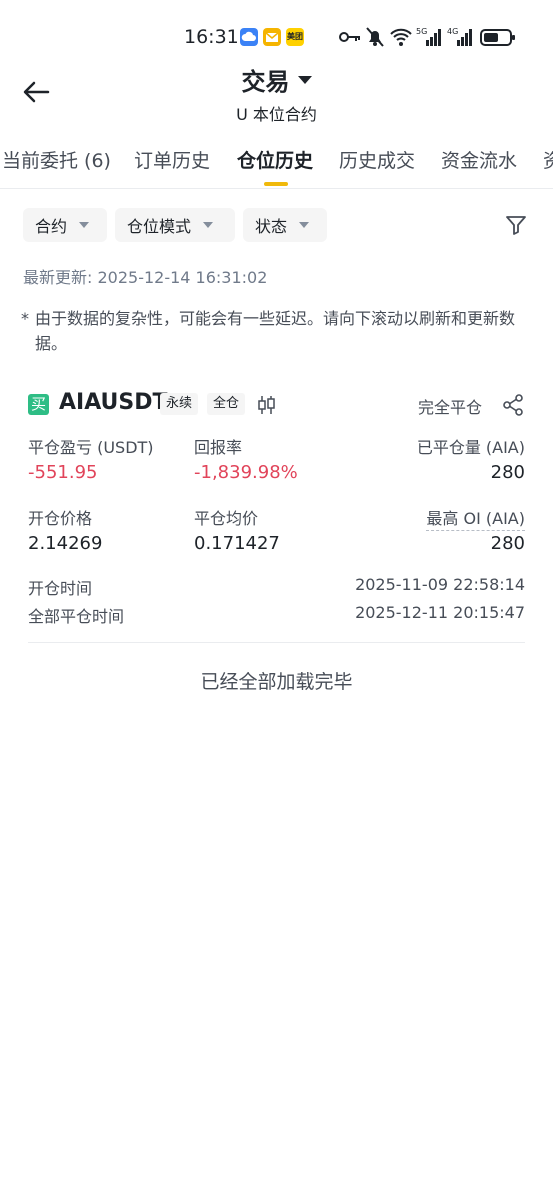 Image resolution: width=553 pixels, height=1200 pixels. Describe the element at coordinates (401, 37) in the screenshot. I see `wifi-icon` at that location.